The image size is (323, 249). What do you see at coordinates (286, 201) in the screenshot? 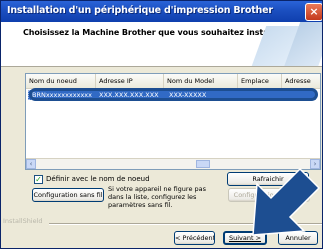
I see `next-arrow-annotation` at bounding box center [286, 201].